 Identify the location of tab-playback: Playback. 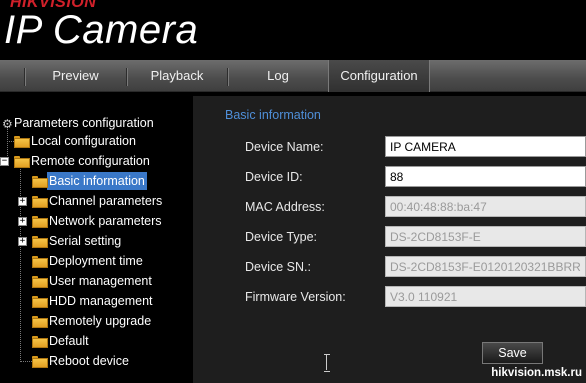
(177, 76).